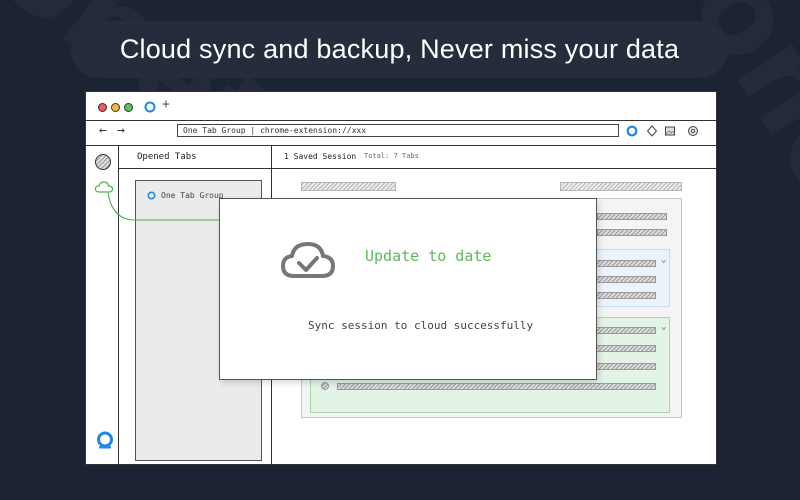  I want to click on window-close-dot, so click(102, 107).